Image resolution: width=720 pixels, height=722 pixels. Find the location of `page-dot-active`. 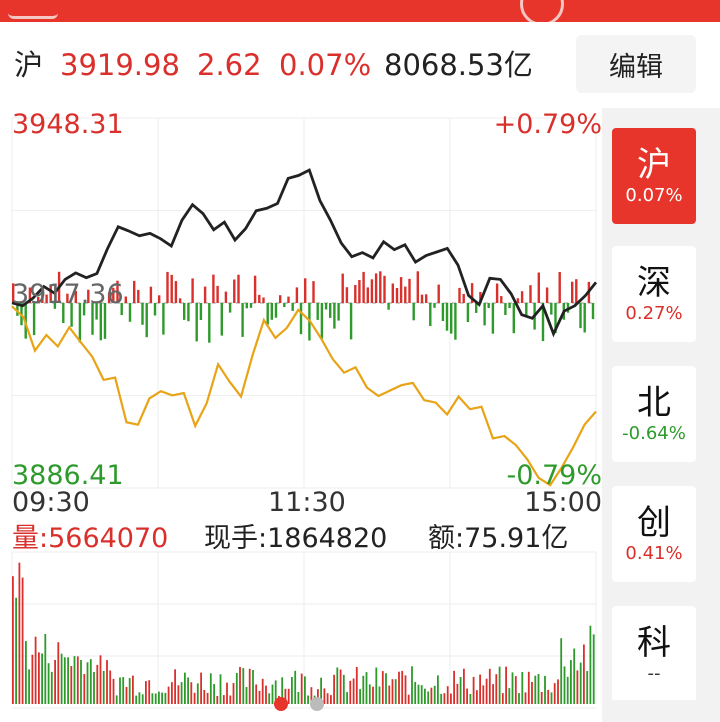

page-dot-active is located at coordinates (281, 704).